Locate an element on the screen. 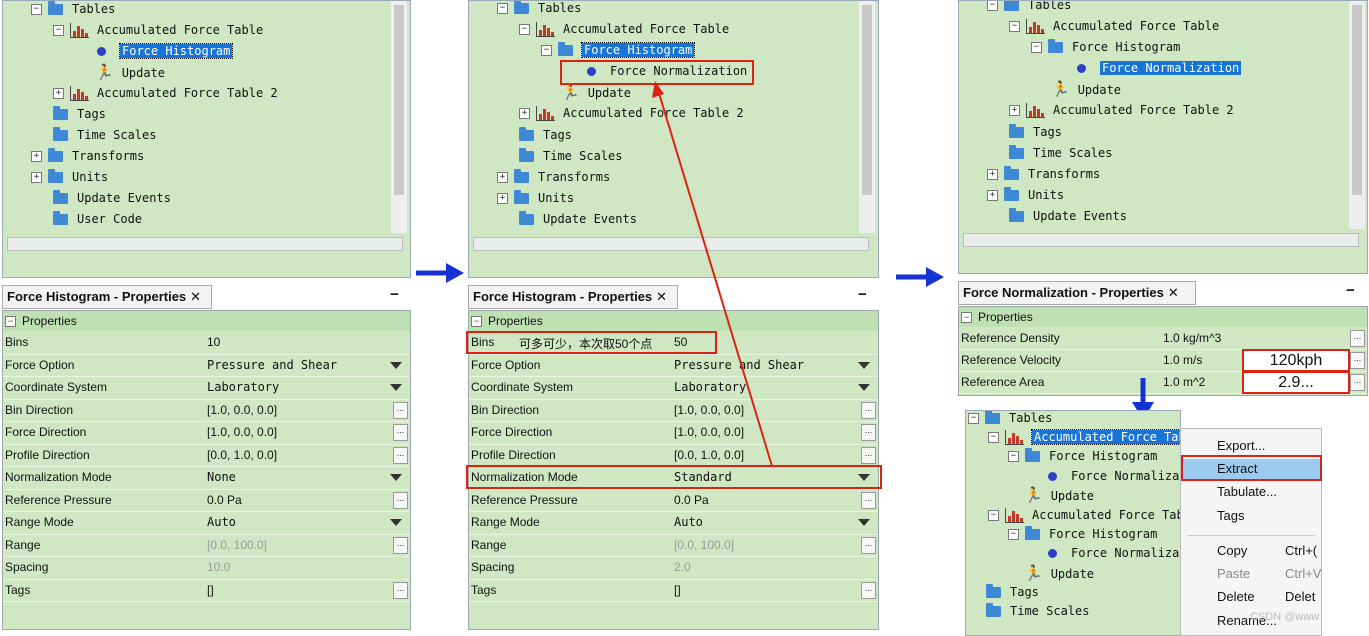 The image size is (1369, 636). property-row: Spacing 10.0 is located at coordinates (206, 568).